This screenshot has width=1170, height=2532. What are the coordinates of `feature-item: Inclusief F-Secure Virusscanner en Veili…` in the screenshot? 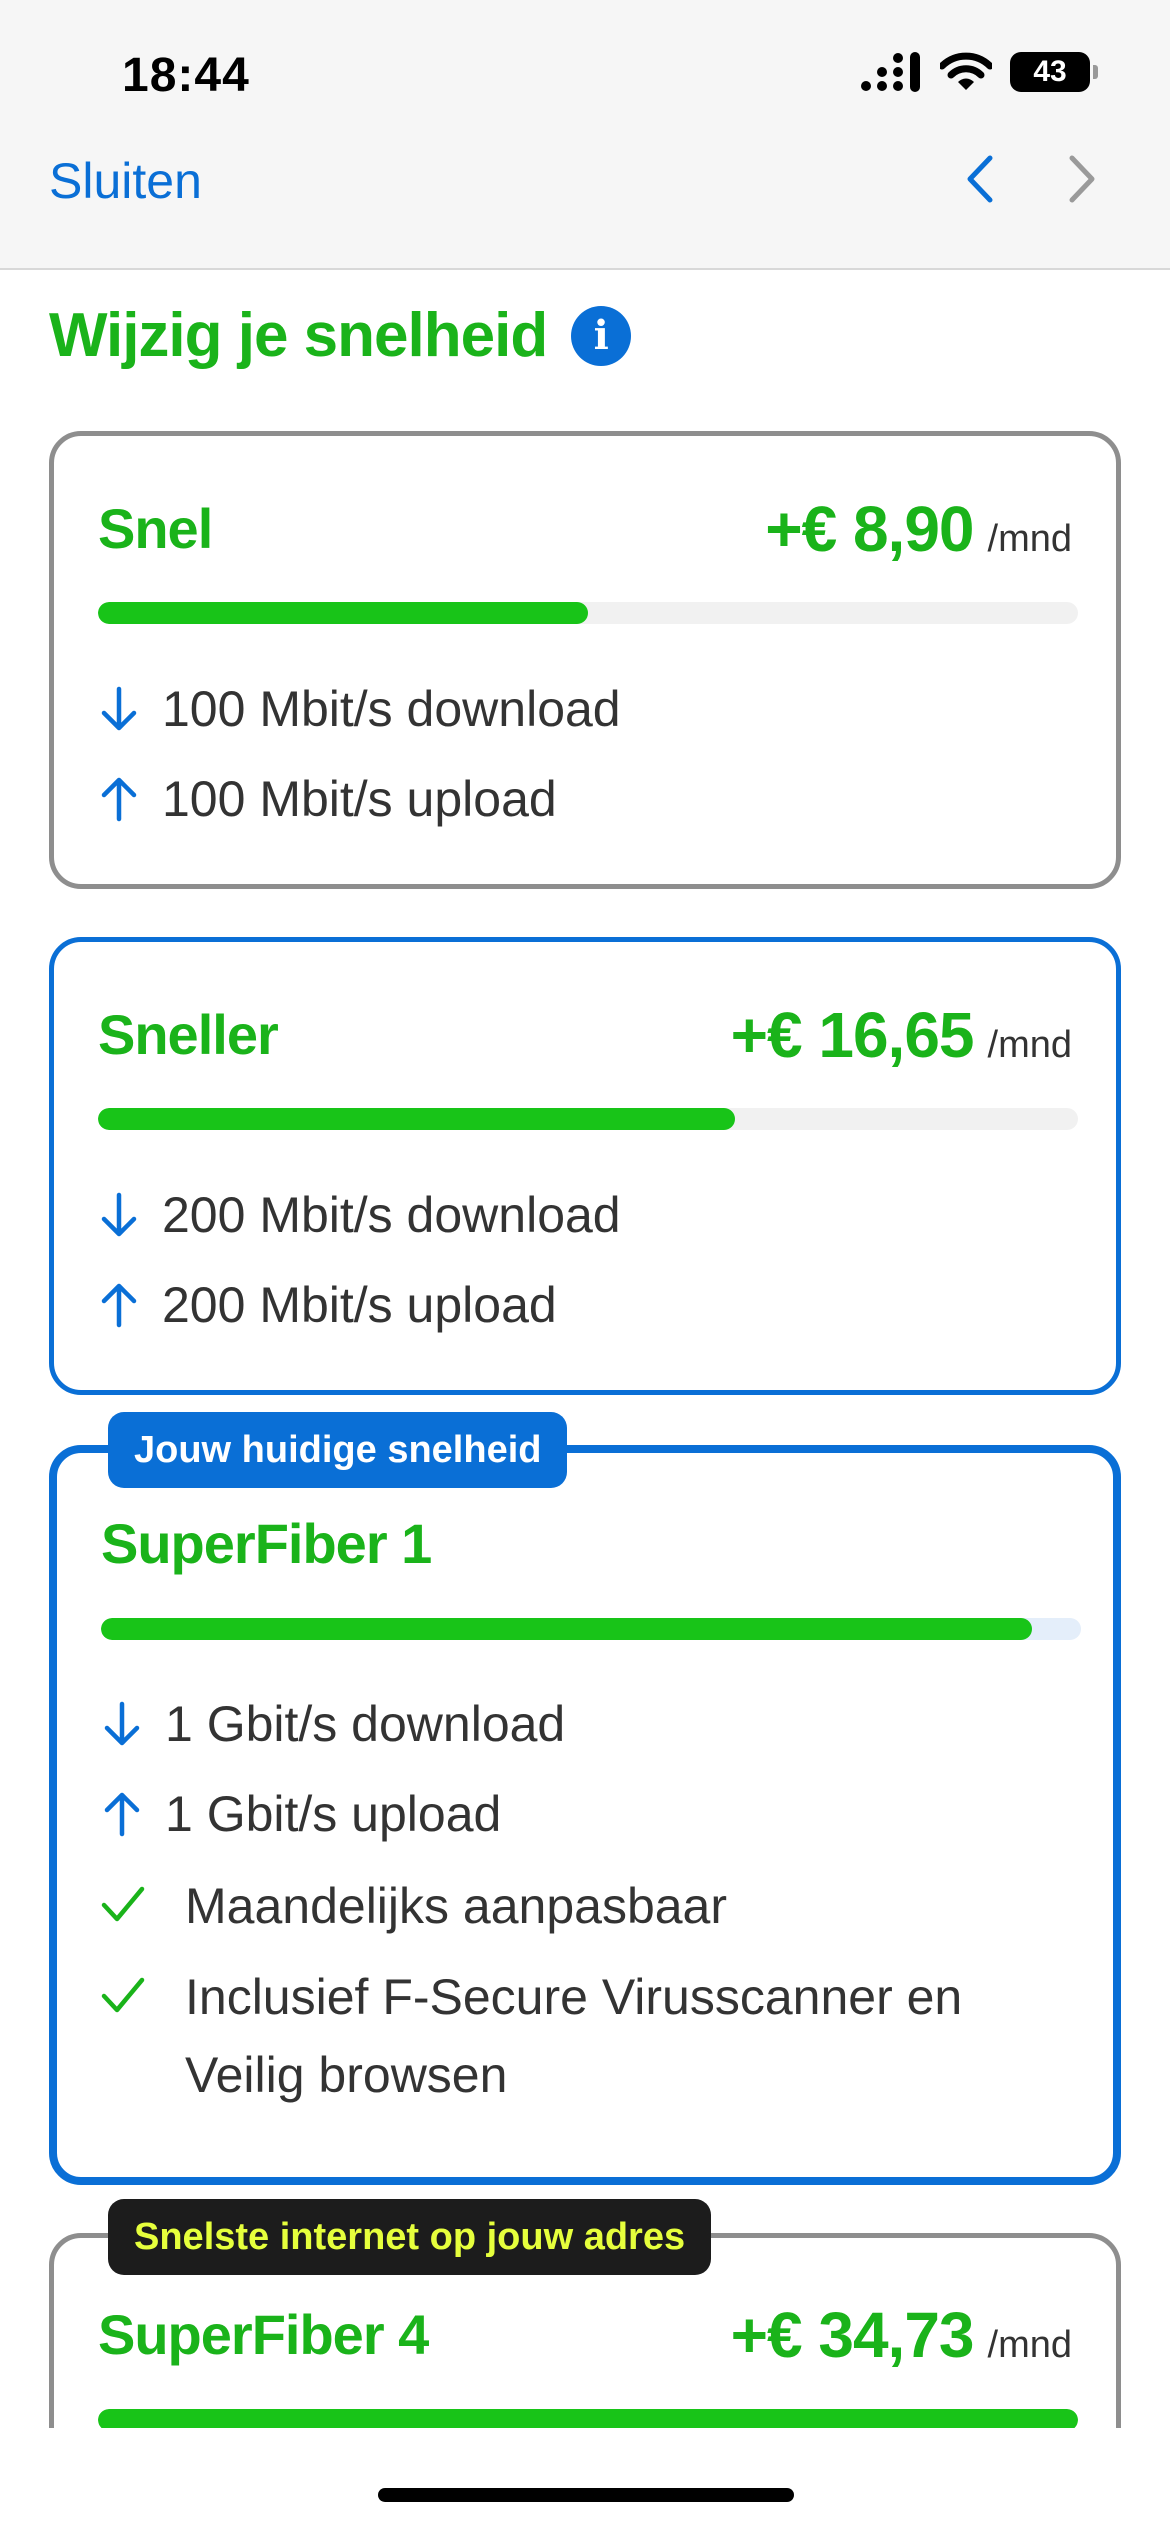 It's located at (581, 2036).